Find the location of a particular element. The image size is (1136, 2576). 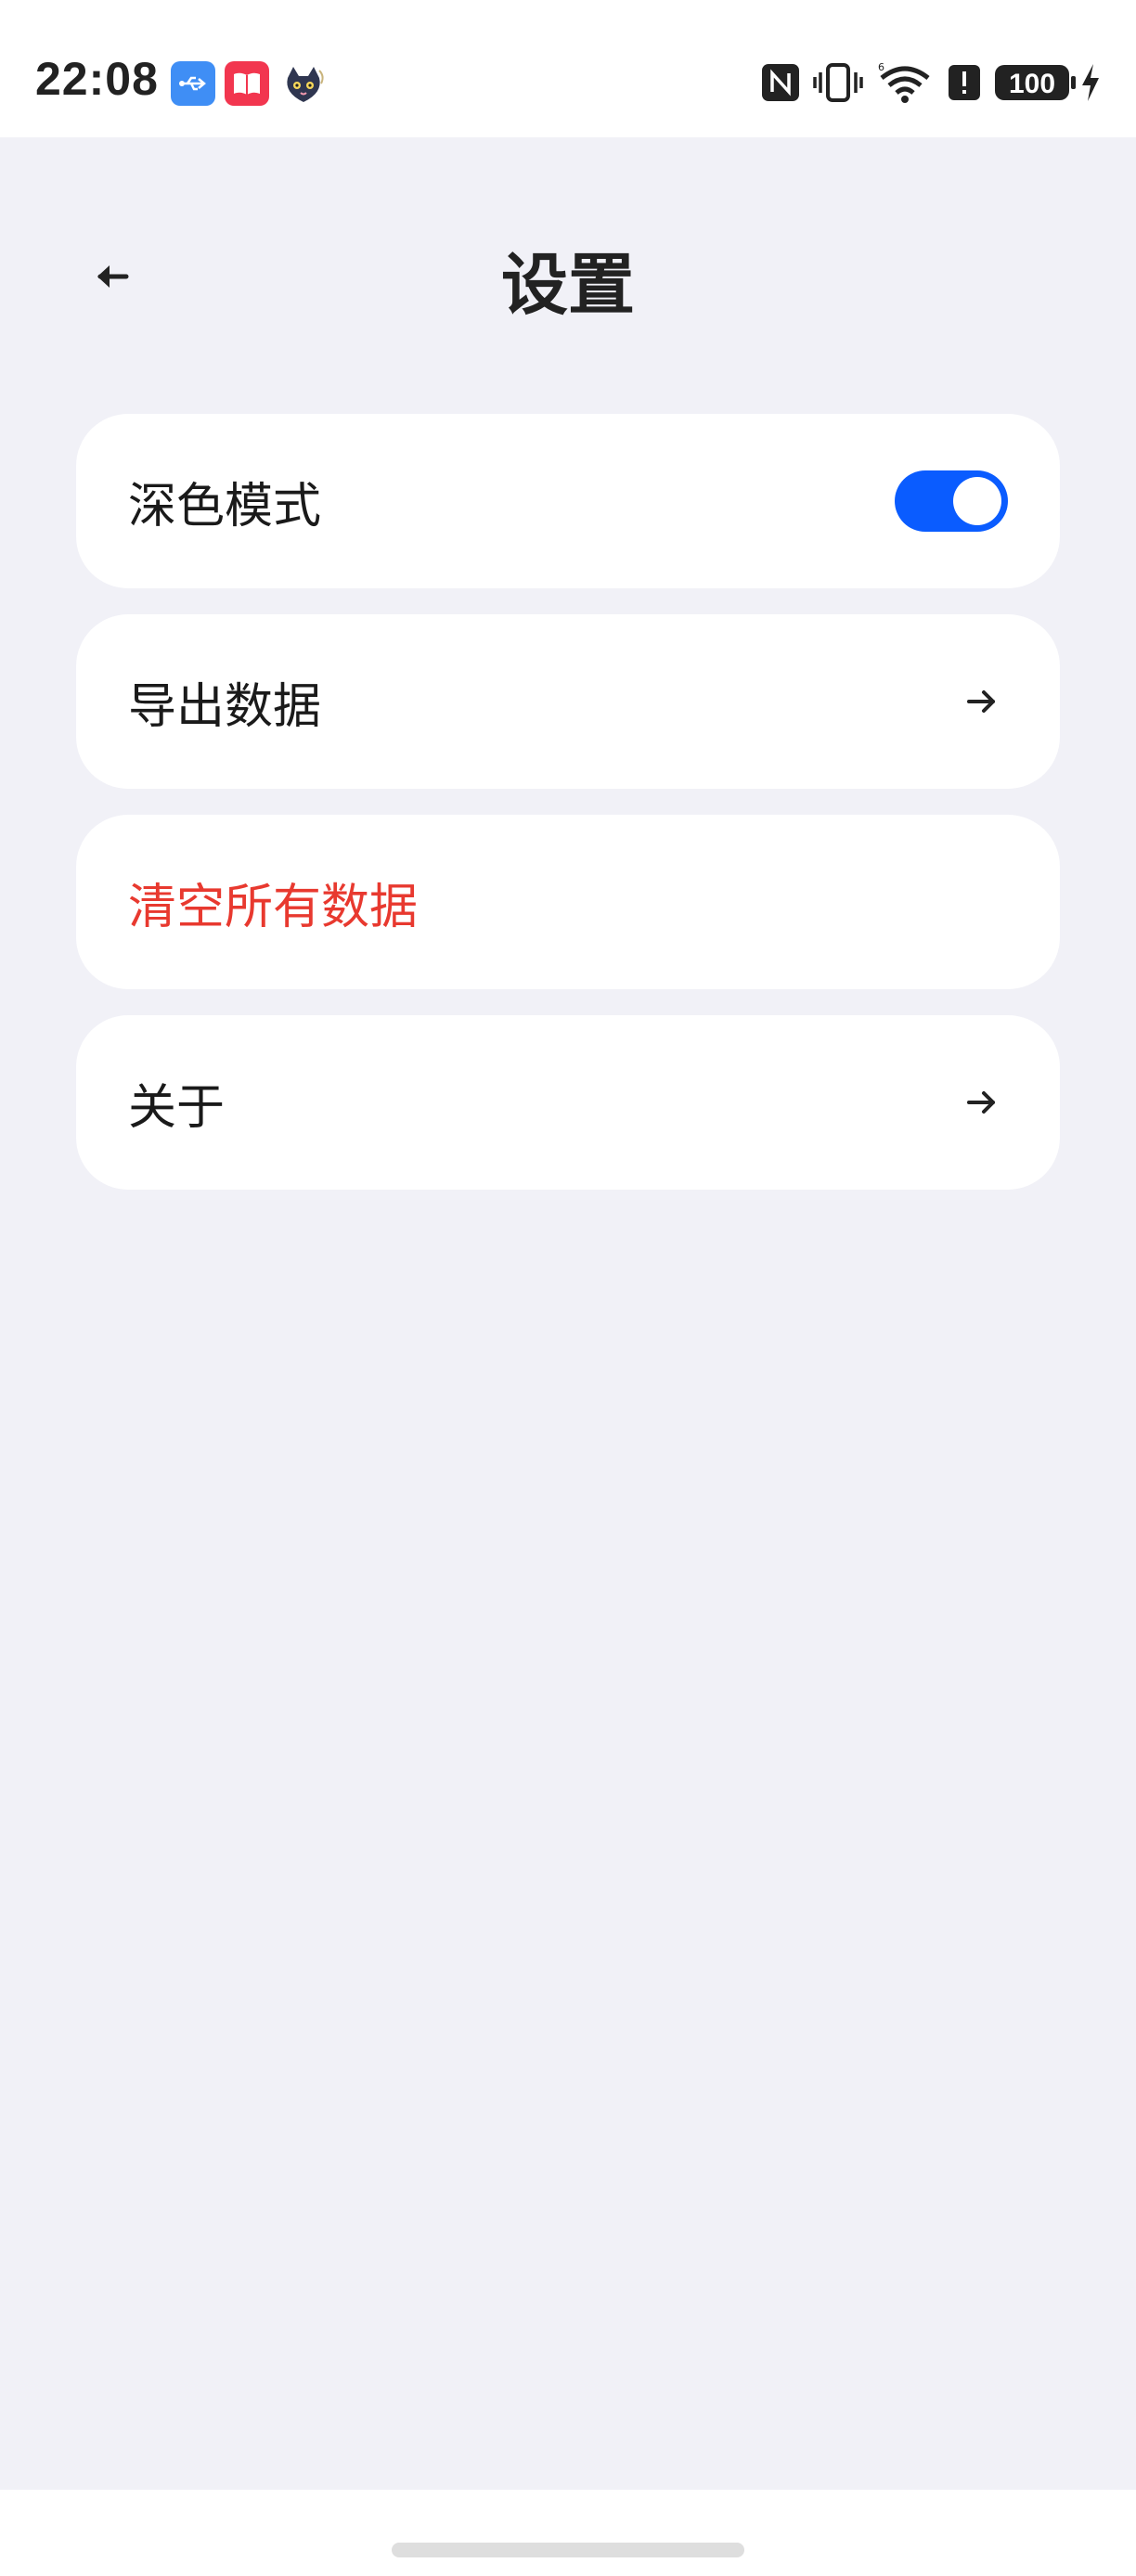

about-label: 关于 is located at coordinates (177, 1107).